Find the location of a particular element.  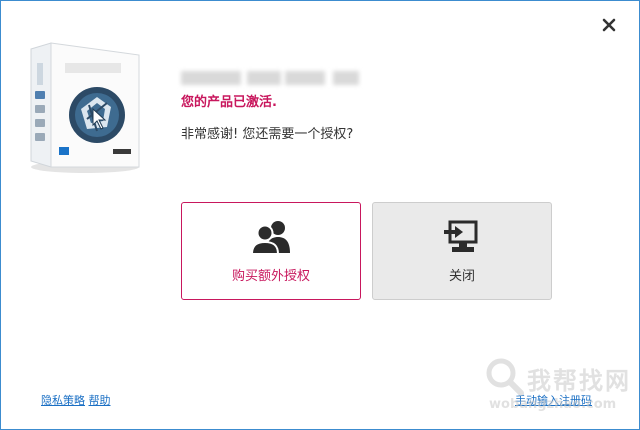

activated-message: 您的产品已激活. is located at coordinates (229, 102).